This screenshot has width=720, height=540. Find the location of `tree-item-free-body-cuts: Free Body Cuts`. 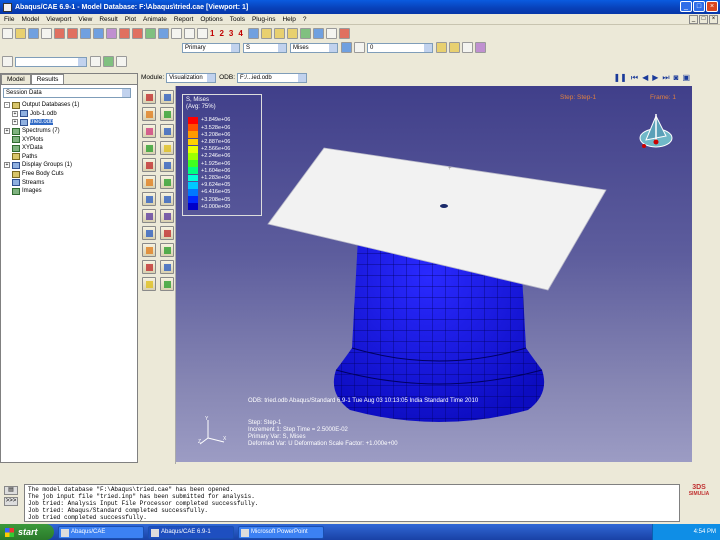

tree-item-free-body-cuts: Free Body Cuts is located at coordinates (70, 174).